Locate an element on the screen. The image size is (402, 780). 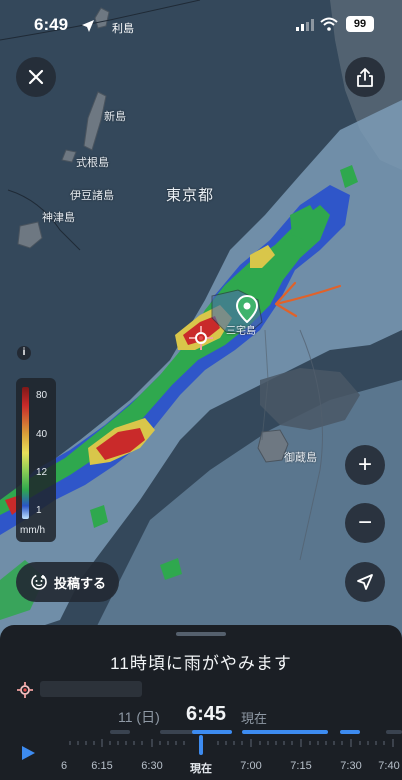
legend-tick-1: 1 is located at coordinates (39, 510).